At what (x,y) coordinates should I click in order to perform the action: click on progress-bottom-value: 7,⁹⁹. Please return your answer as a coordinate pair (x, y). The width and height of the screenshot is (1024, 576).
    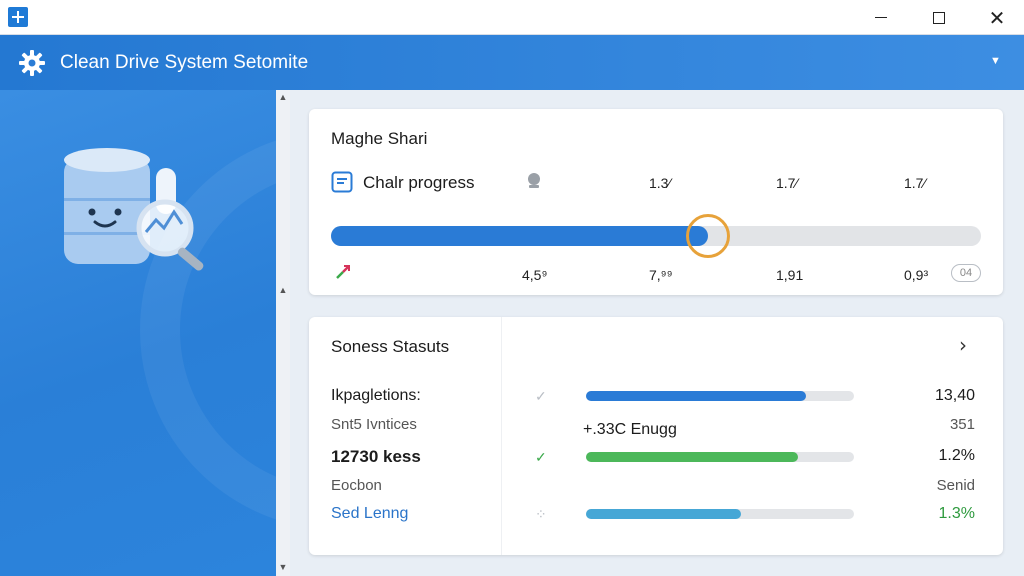
    Looking at the image, I should click on (661, 275).